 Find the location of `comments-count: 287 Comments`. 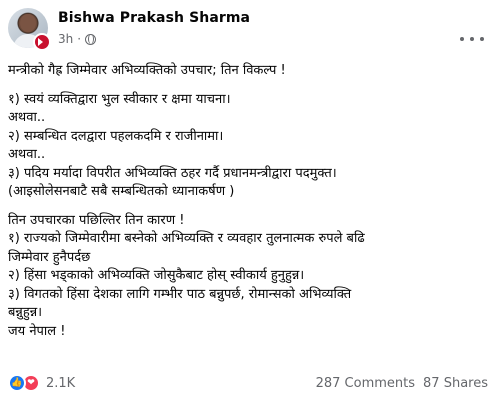

comments-count: 287 Comments is located at coordinates (365, 383).